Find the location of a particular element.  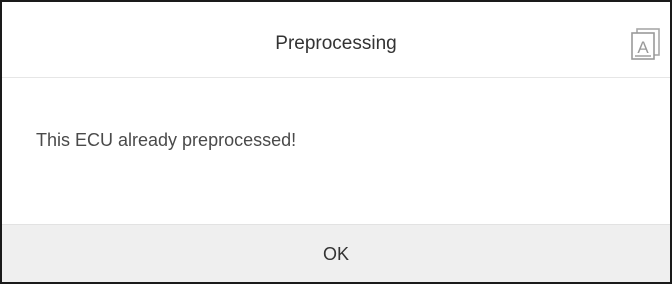

svg-text: A is located at coordinates (643, 47).